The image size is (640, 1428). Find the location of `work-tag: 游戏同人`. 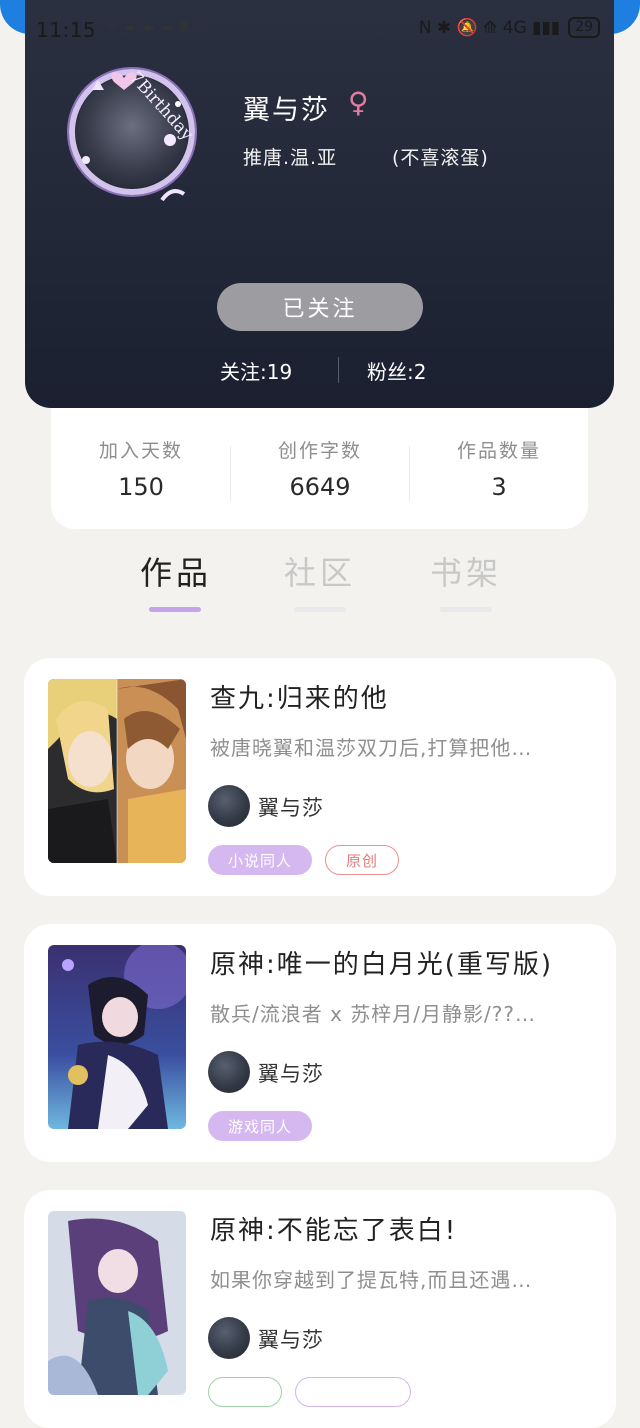

work-tag: 游戏同人 is located at coordinates (260, 1126).